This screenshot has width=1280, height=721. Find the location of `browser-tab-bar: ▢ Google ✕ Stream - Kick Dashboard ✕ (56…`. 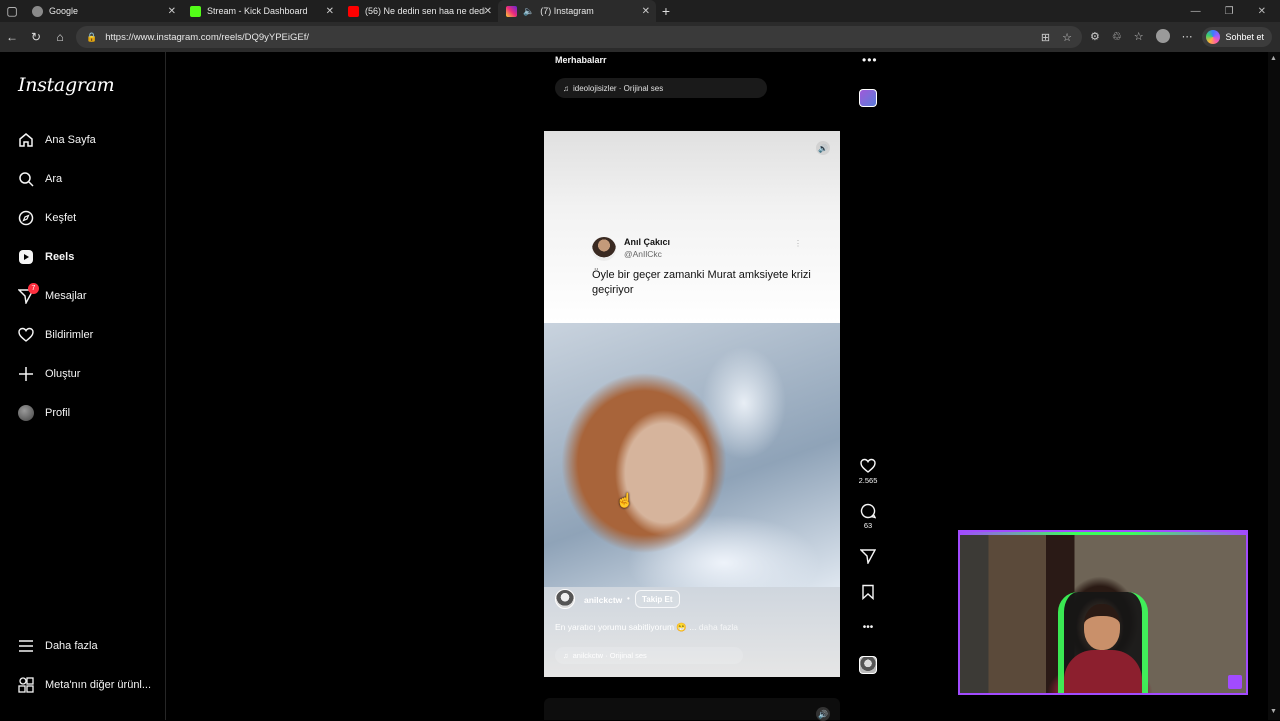

browser-tab-bar: ▢ Google ✕ Stream - Kick Dashboard ✕ (56… is located at coordinates (640, 11).